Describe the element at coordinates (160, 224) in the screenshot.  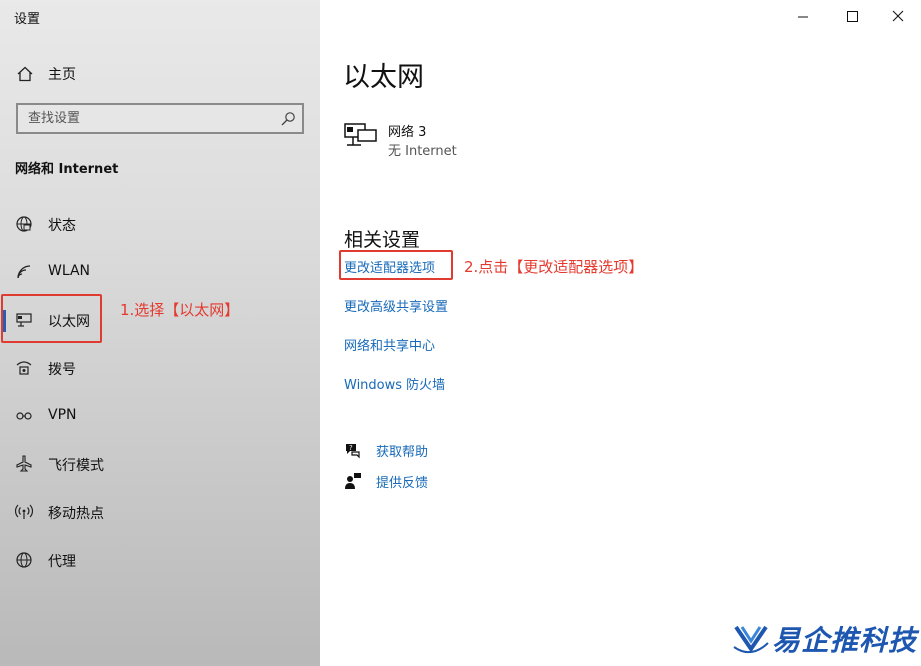
I see `sidebar-item-status: 状态` at that location.